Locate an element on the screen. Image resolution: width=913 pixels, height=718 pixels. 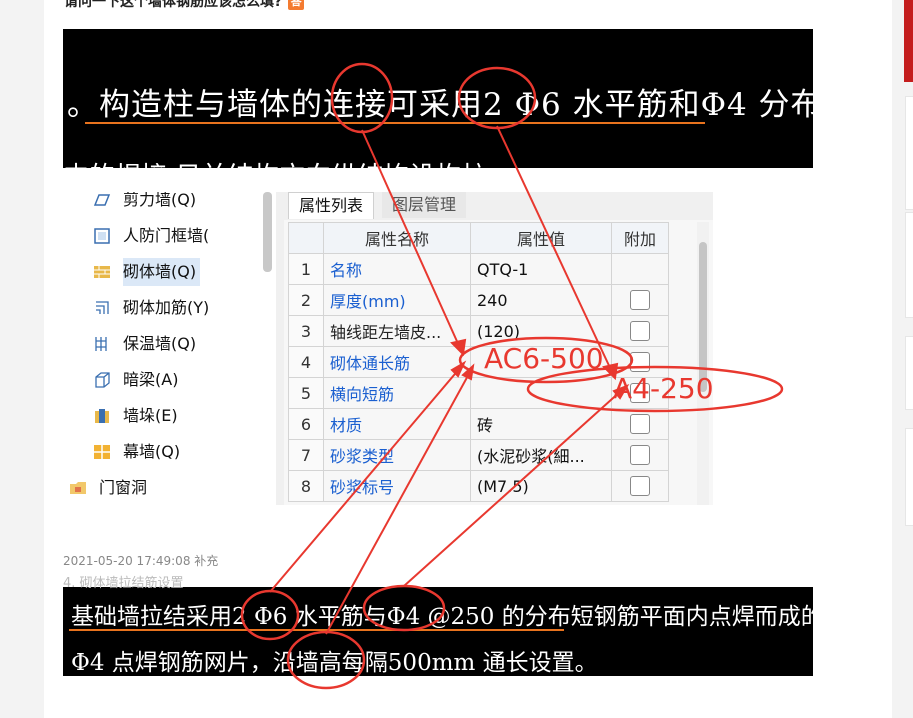
property-name: 厚度(mm) is located at coordinates (397, 300).